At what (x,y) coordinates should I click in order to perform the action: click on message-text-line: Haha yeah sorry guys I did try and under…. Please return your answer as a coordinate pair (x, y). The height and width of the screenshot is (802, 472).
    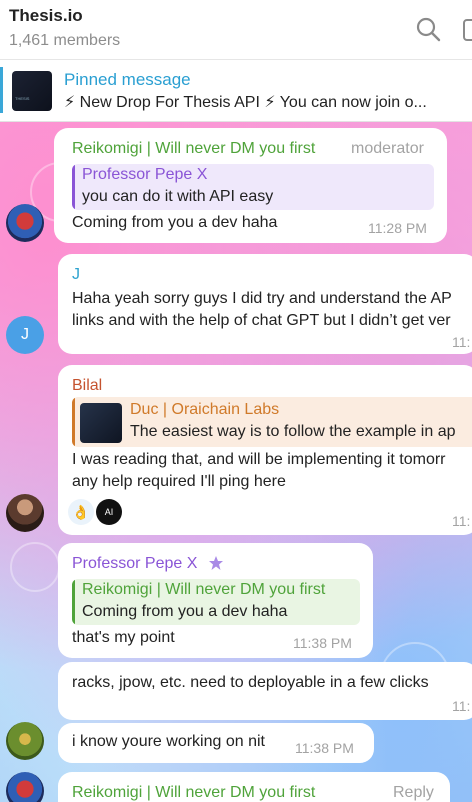
    Looking at the image, I should click on (262, 298).